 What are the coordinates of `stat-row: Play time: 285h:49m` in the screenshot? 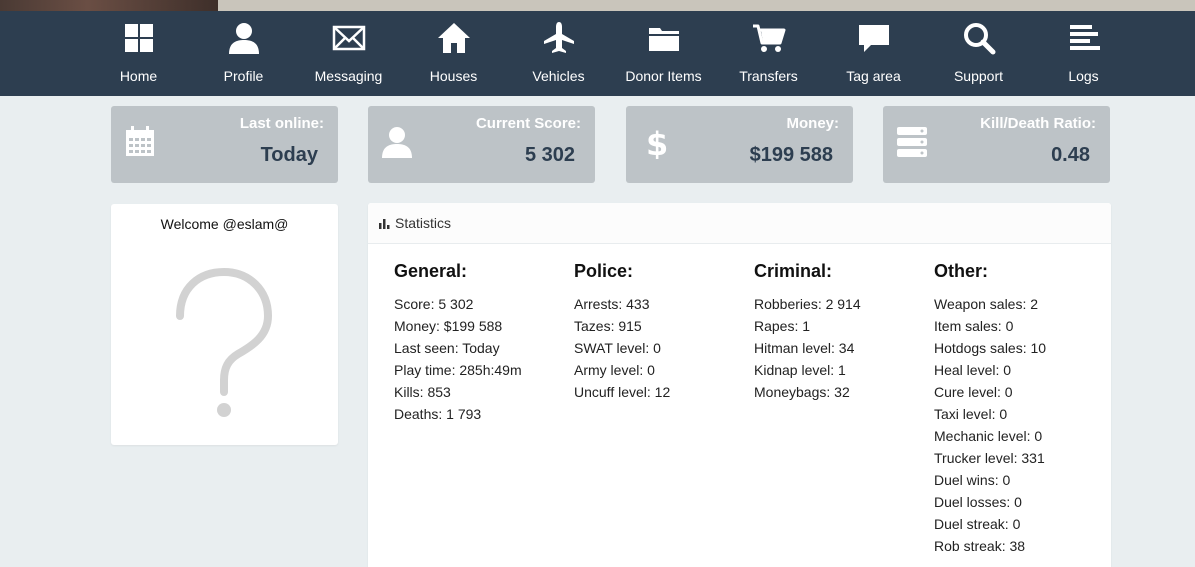 It's located at (458, 370).